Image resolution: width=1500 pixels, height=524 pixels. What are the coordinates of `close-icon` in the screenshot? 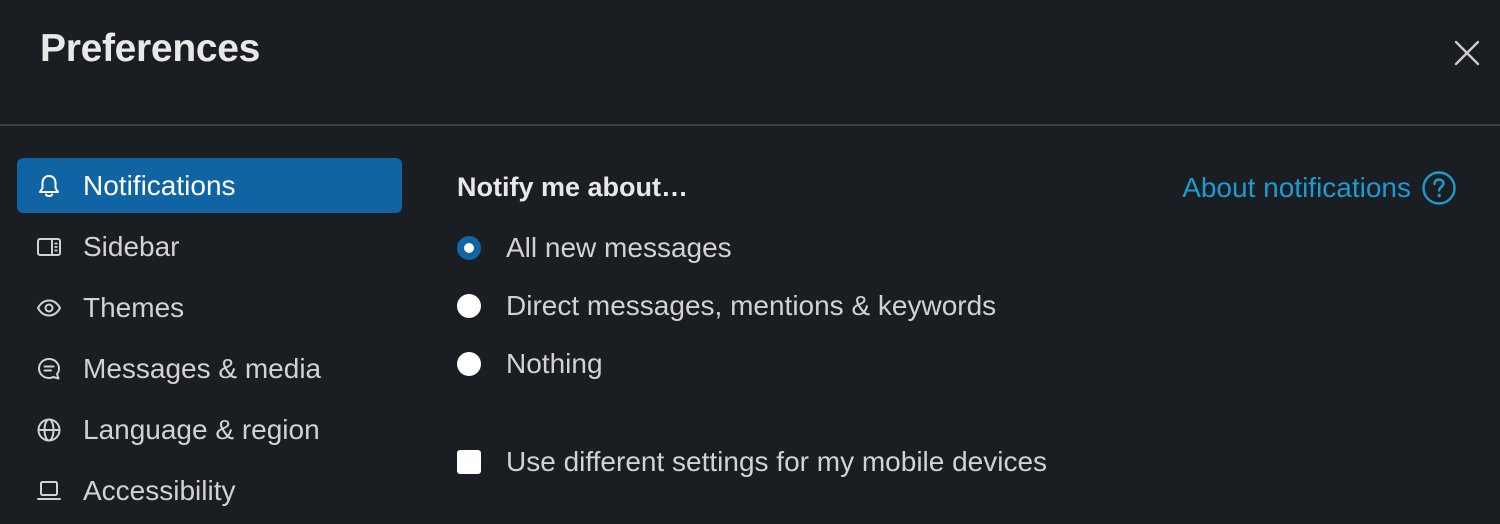 It's located at (1467, 53).